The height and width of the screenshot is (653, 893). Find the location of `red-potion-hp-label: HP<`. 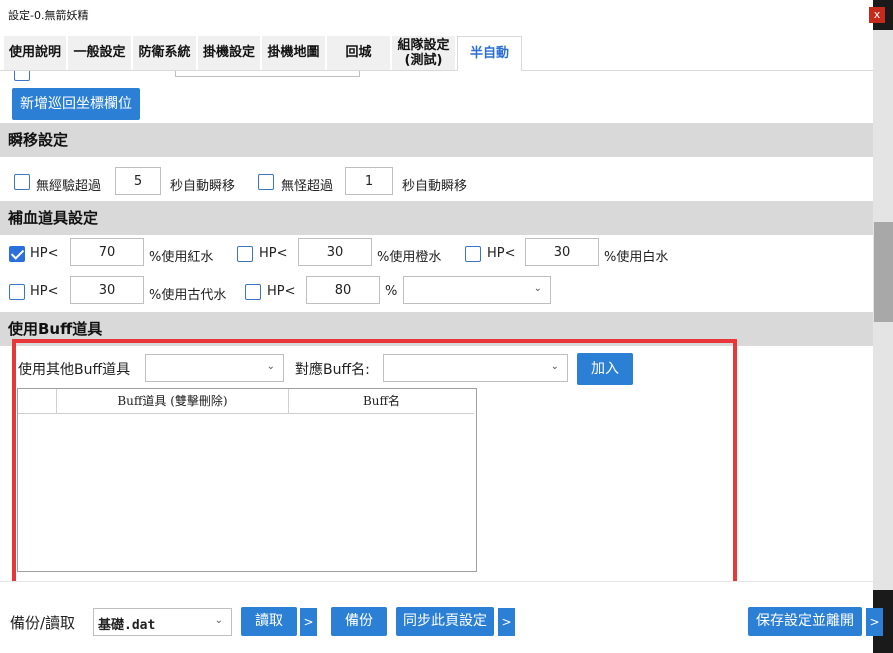

red-potion-hp-label: HP< is located at coordinates (44, 253).